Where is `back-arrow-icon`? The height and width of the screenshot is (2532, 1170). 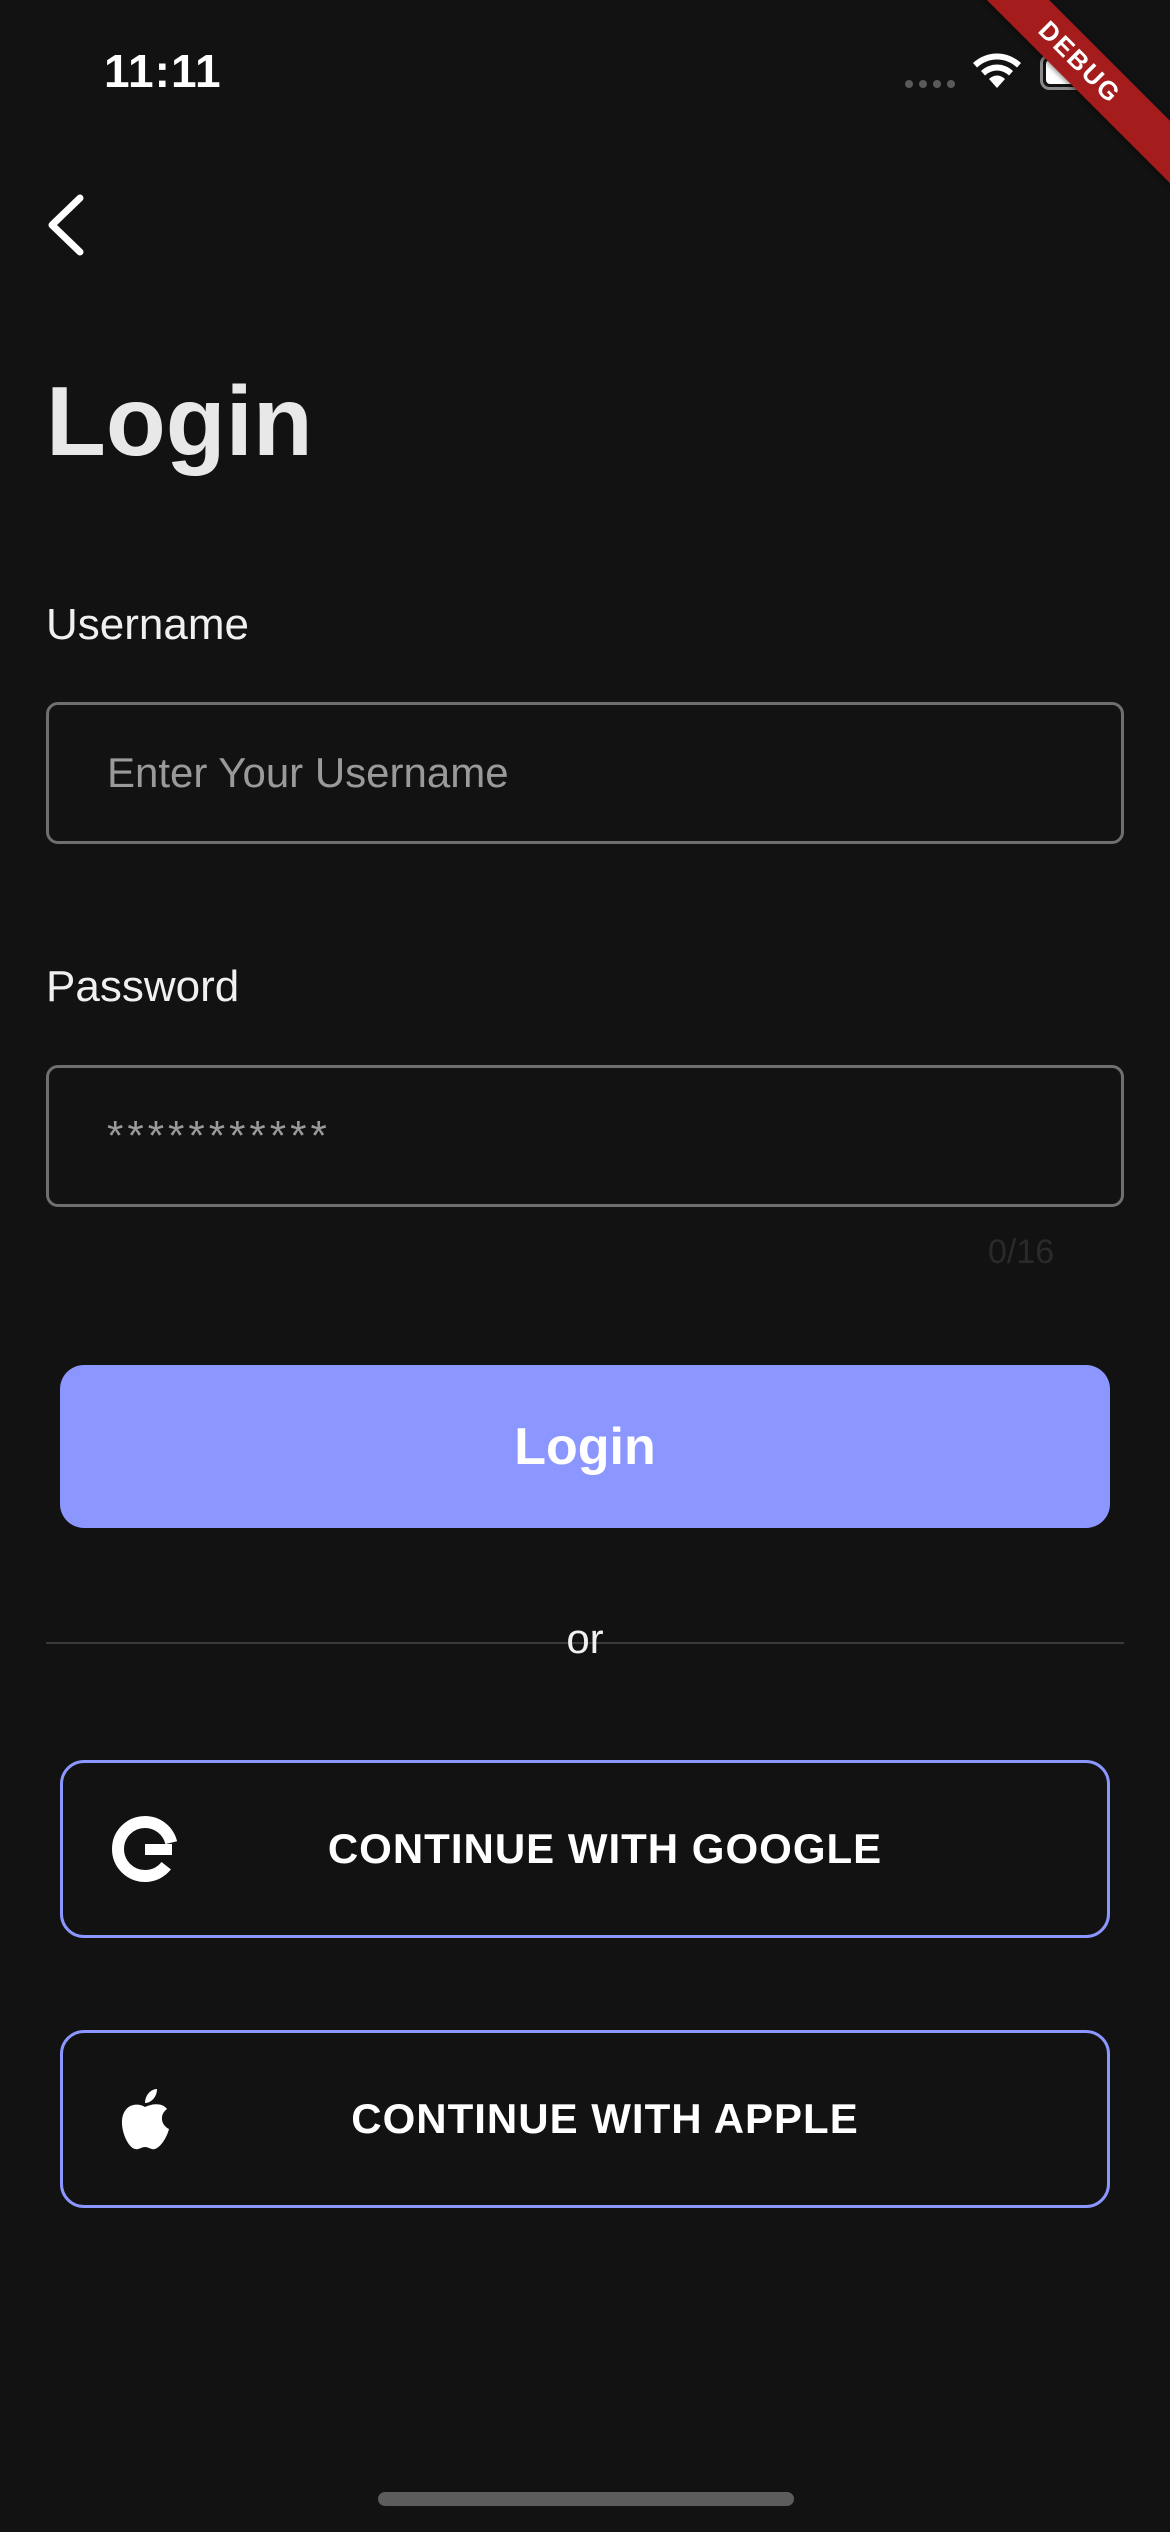
back-arrow-icon is located at coordinates (66, 225).